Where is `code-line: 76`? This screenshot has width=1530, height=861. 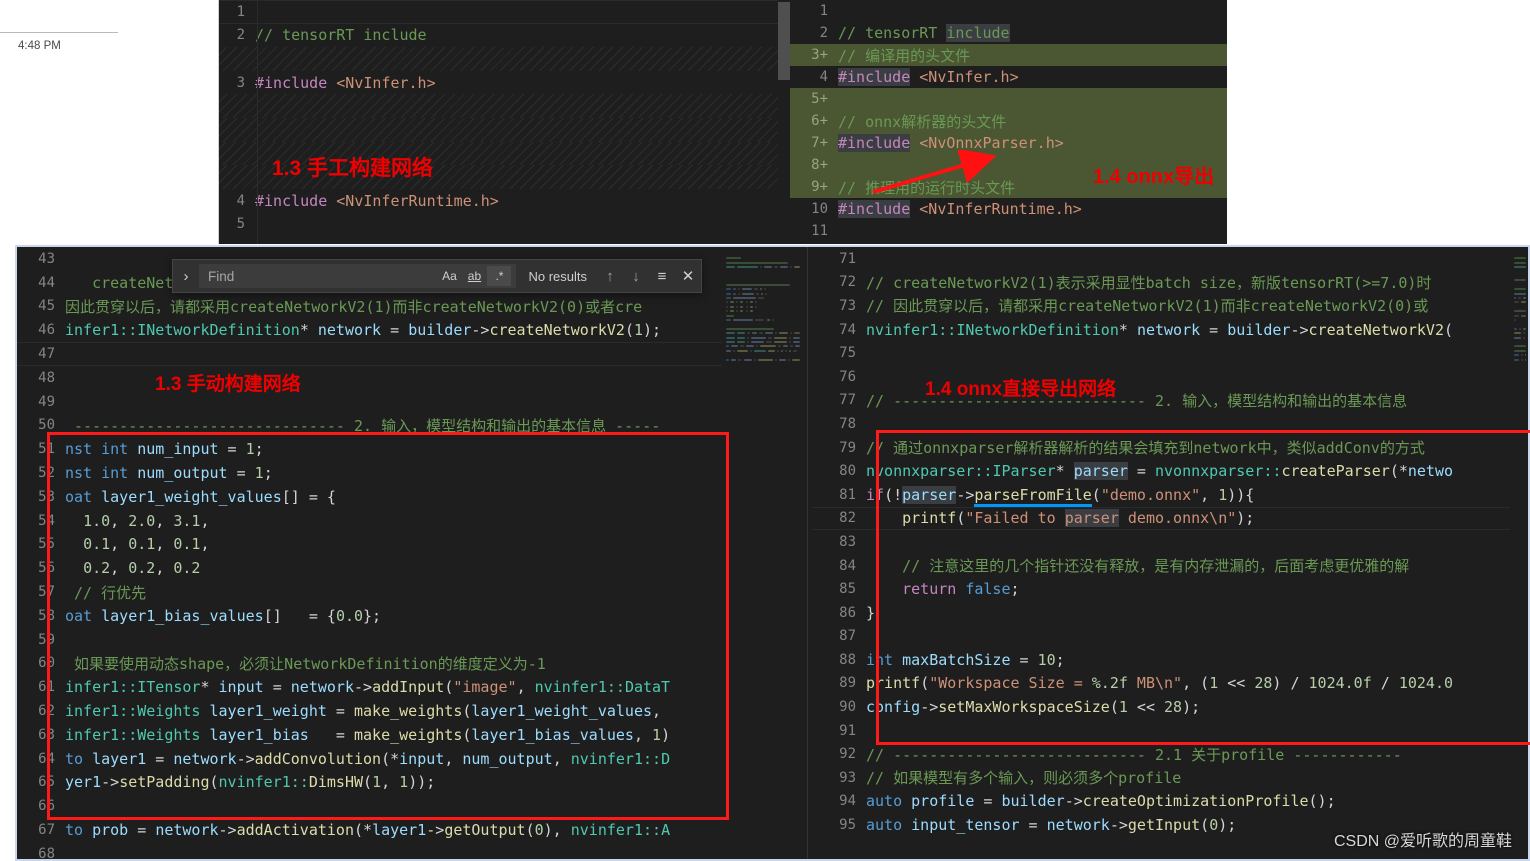 code-line: 76 is located at coordinates (1170, 377).